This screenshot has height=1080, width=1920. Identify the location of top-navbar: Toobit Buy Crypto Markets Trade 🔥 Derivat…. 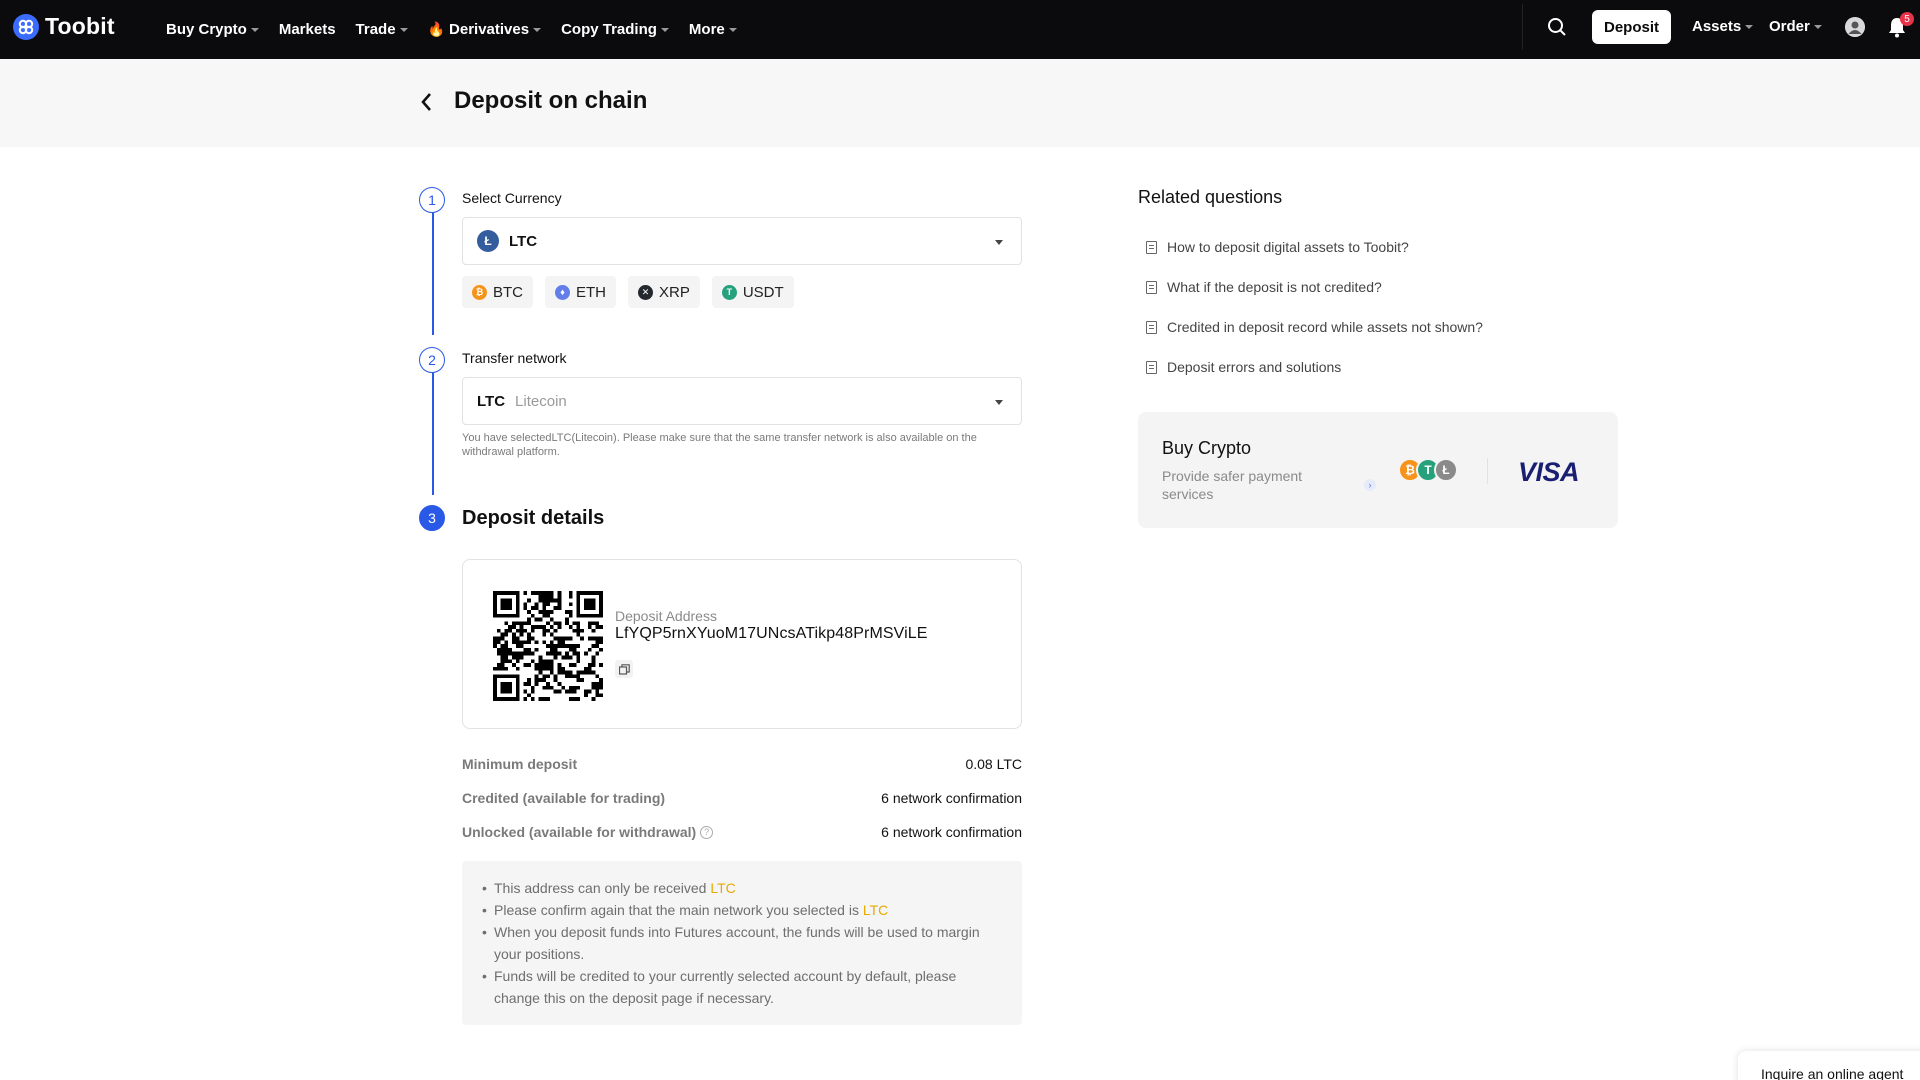
(960, 29).